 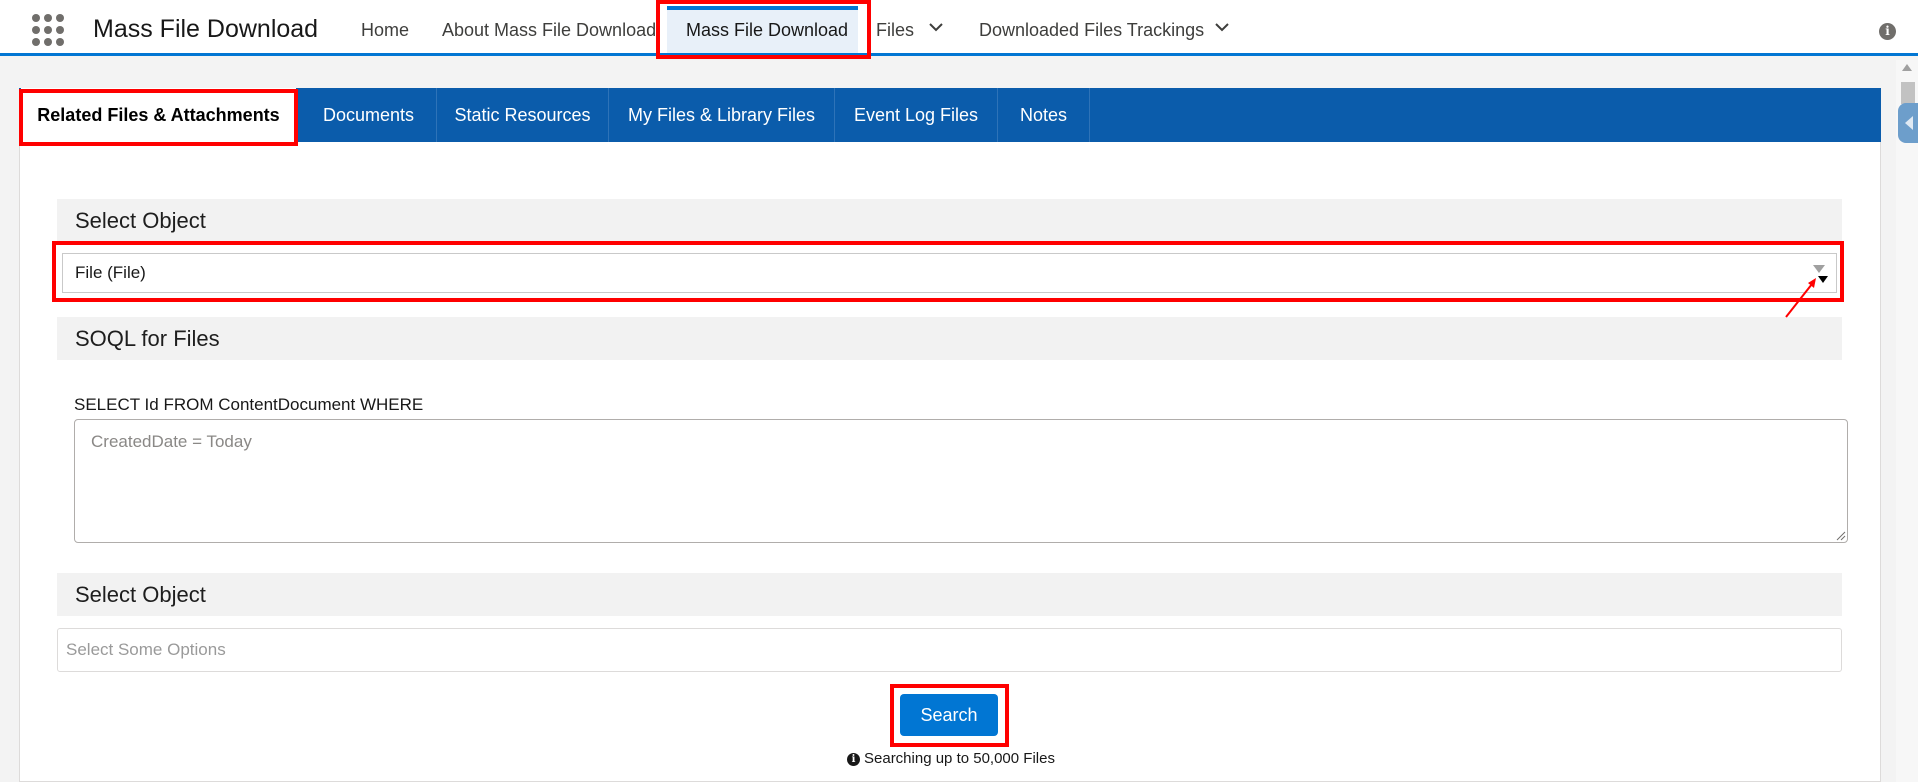 What do you see at coordinates (1091, 30) in the screenshot?
I see `nav-item-downloaded-files-trackings: Downloaded Files Trackings` at bounding box center [1091, 30].